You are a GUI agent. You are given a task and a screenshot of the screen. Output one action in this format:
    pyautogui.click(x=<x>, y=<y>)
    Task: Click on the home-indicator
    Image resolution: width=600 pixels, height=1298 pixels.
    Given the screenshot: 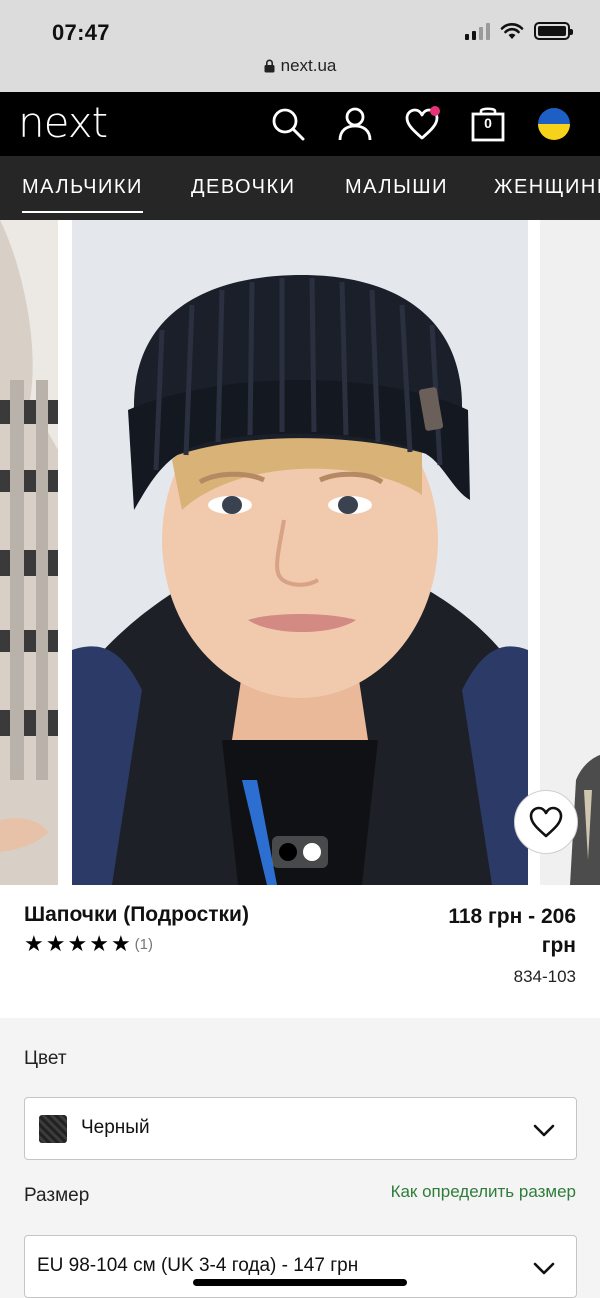 What is the action you would take?
    pyautogui.click(x=300, y=1282)
    